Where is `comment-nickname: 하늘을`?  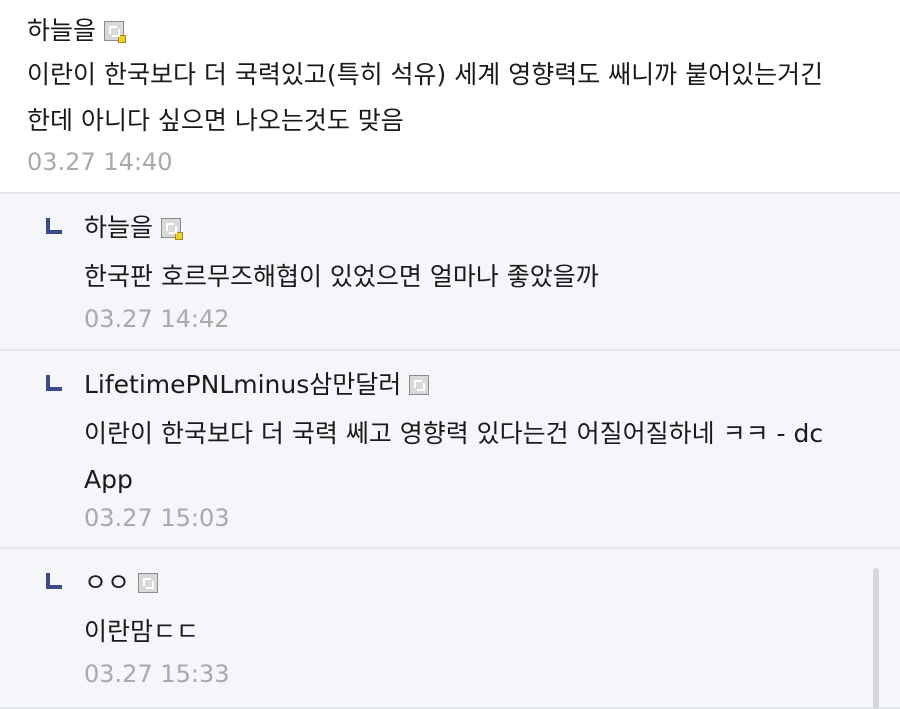 comment-nickname: 하늘을 is located at coordinates (77, 31).